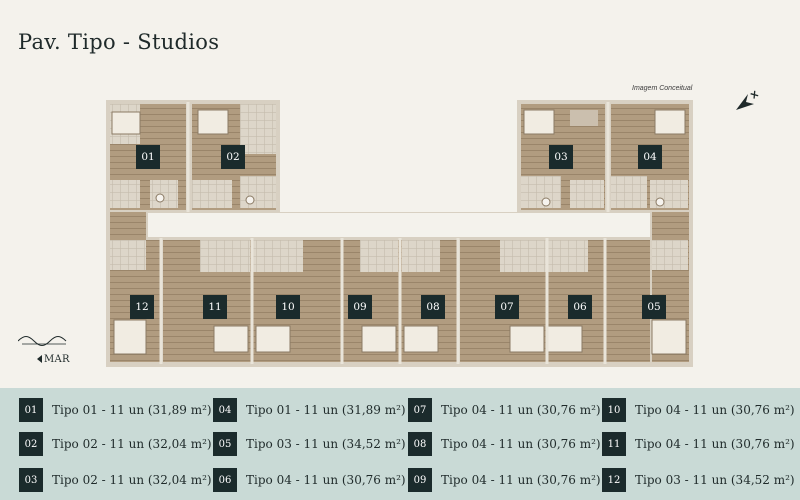 This screenshot has height=500, width=800. What do you see at coordinates (561, 157) in the screenshot?
I see `unit-label-03: 03` at bounding box center [561, 157].